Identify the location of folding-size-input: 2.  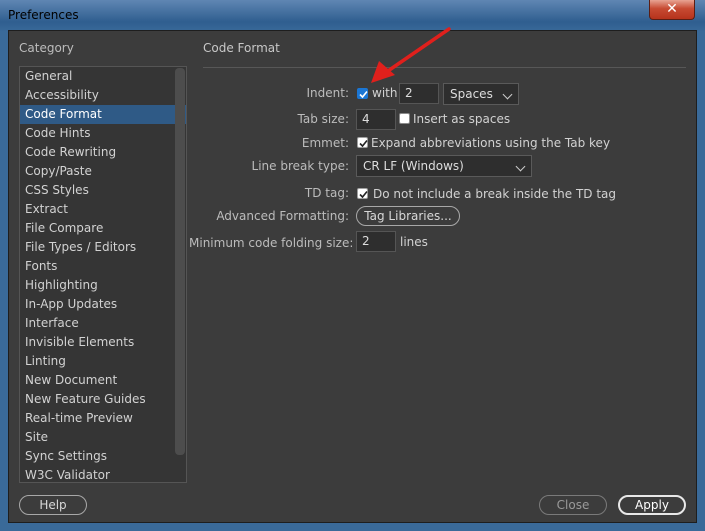
(376, 241).